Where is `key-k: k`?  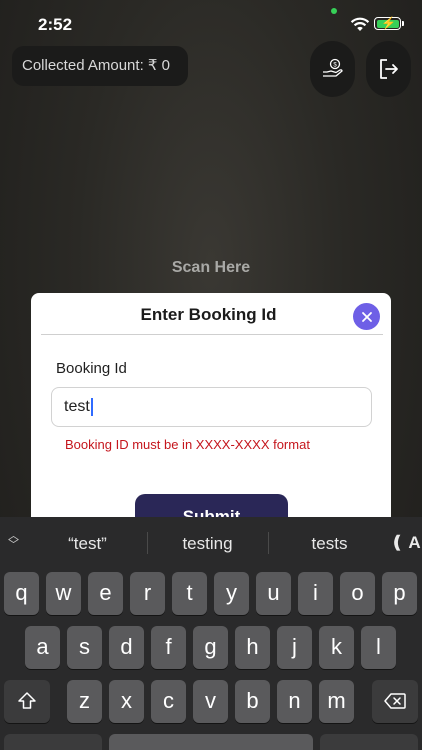 key-k: k is located at coordinates (336, 647).